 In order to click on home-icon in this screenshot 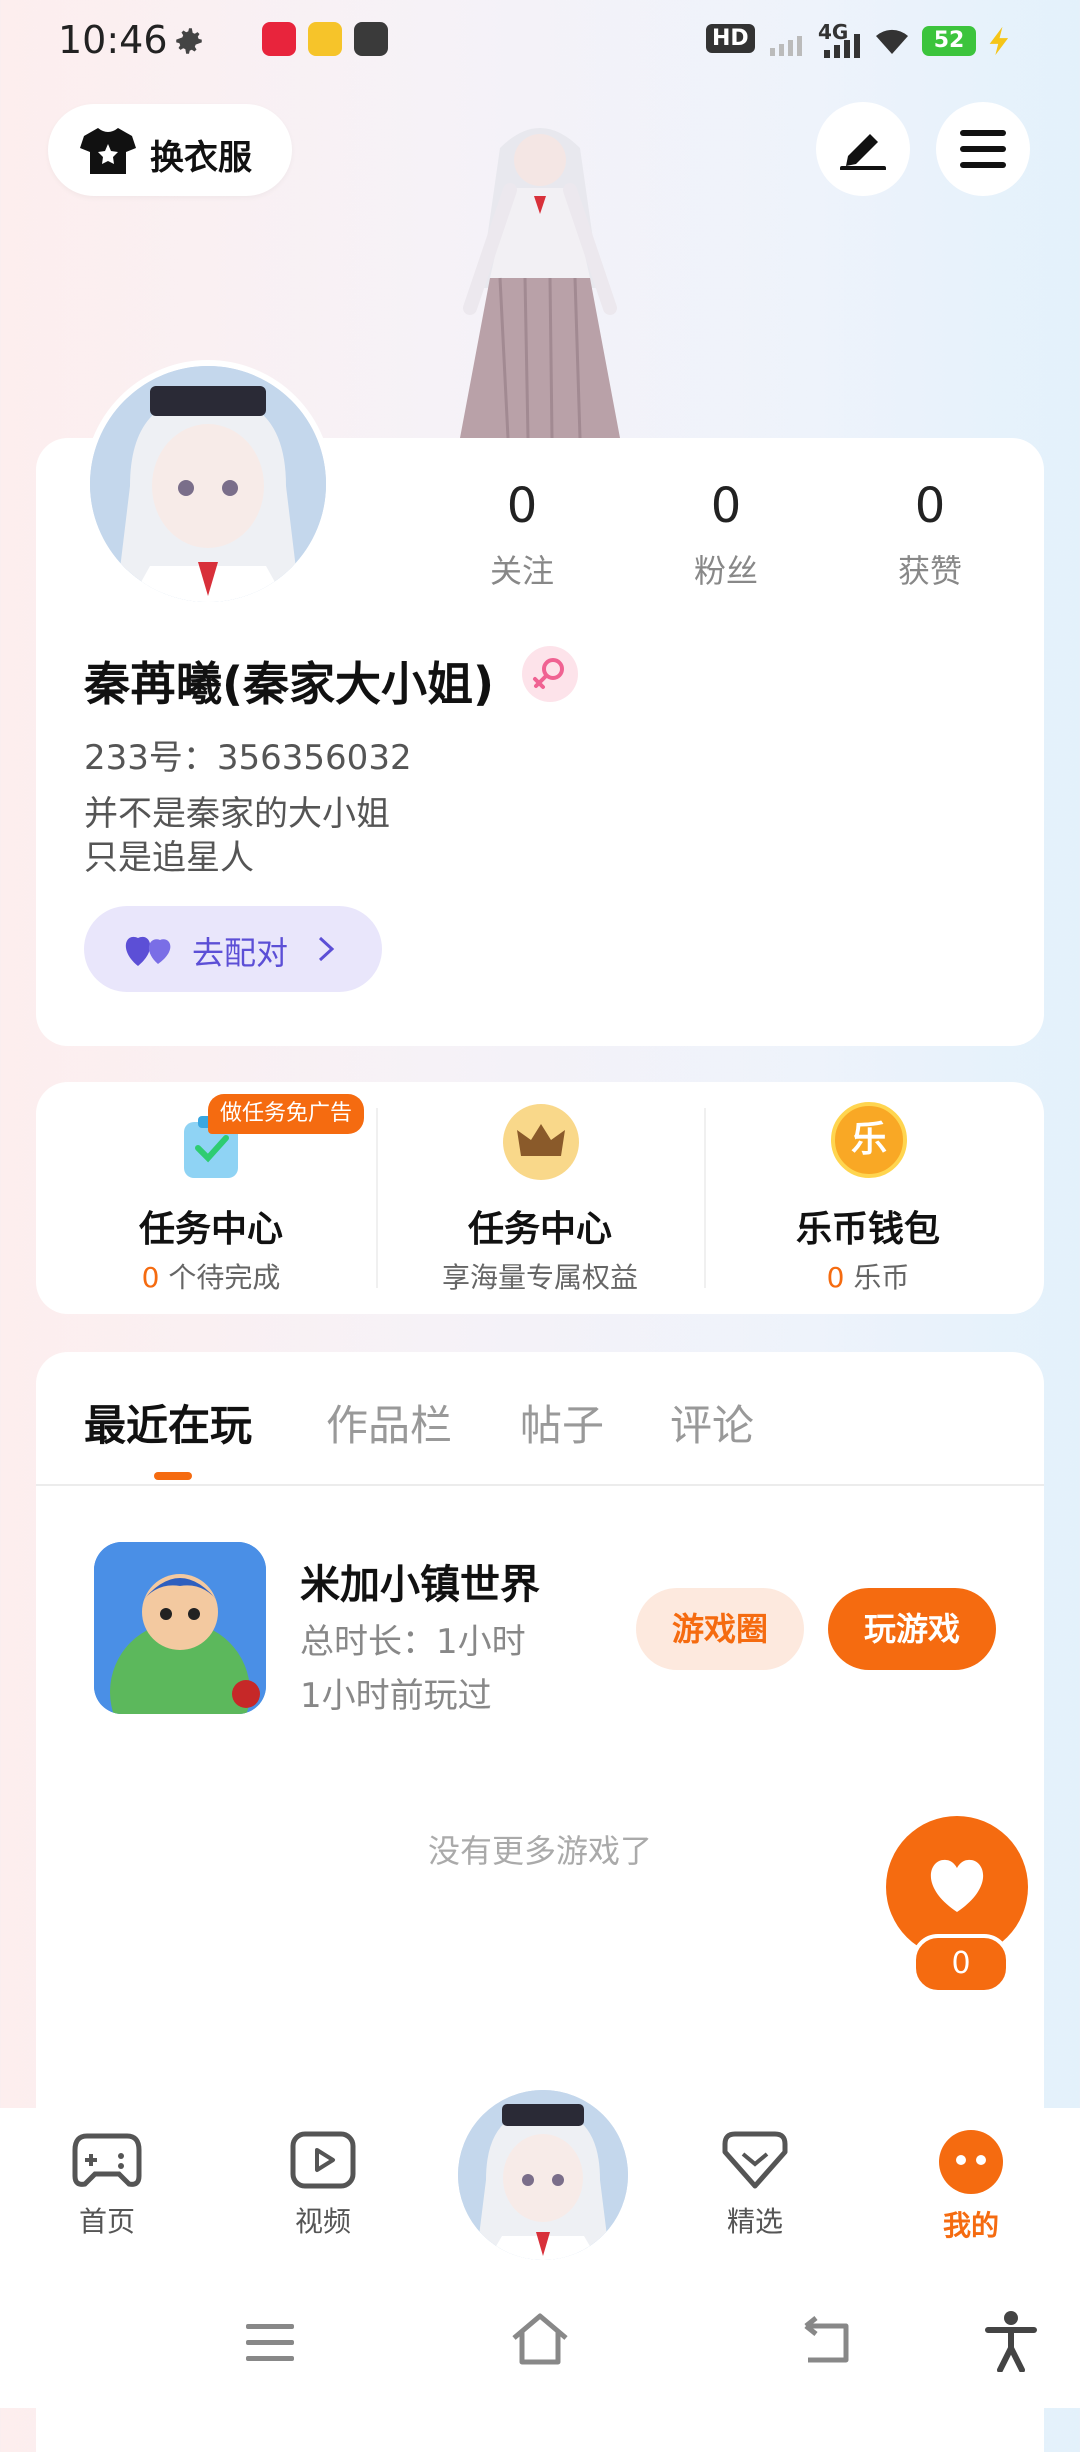, I will do `click(540, 2339)`.